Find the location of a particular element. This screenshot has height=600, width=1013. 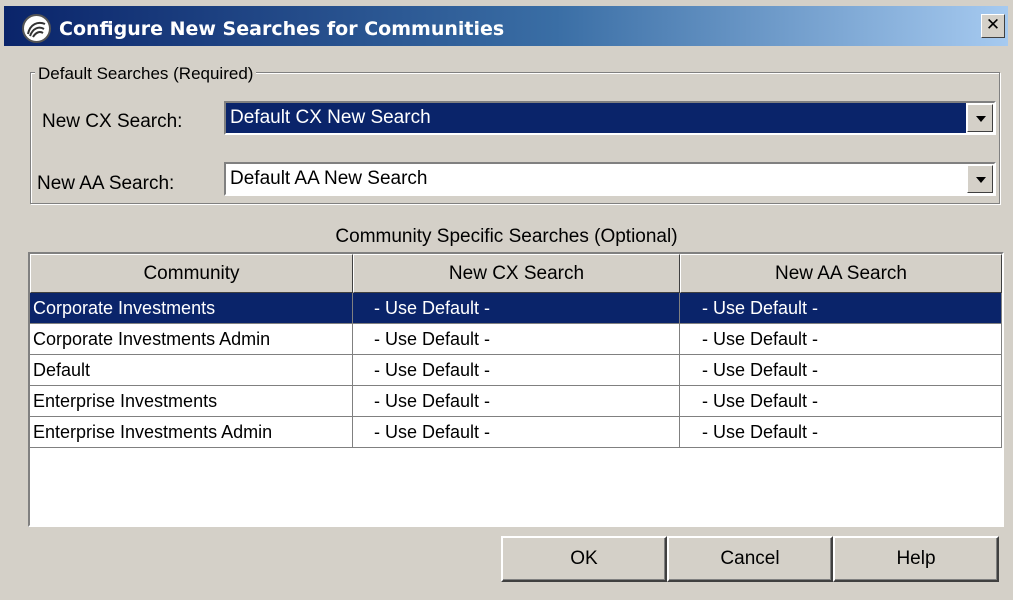

column-header-new-aa-search: New AA Search is located at coordinates (841, 273).